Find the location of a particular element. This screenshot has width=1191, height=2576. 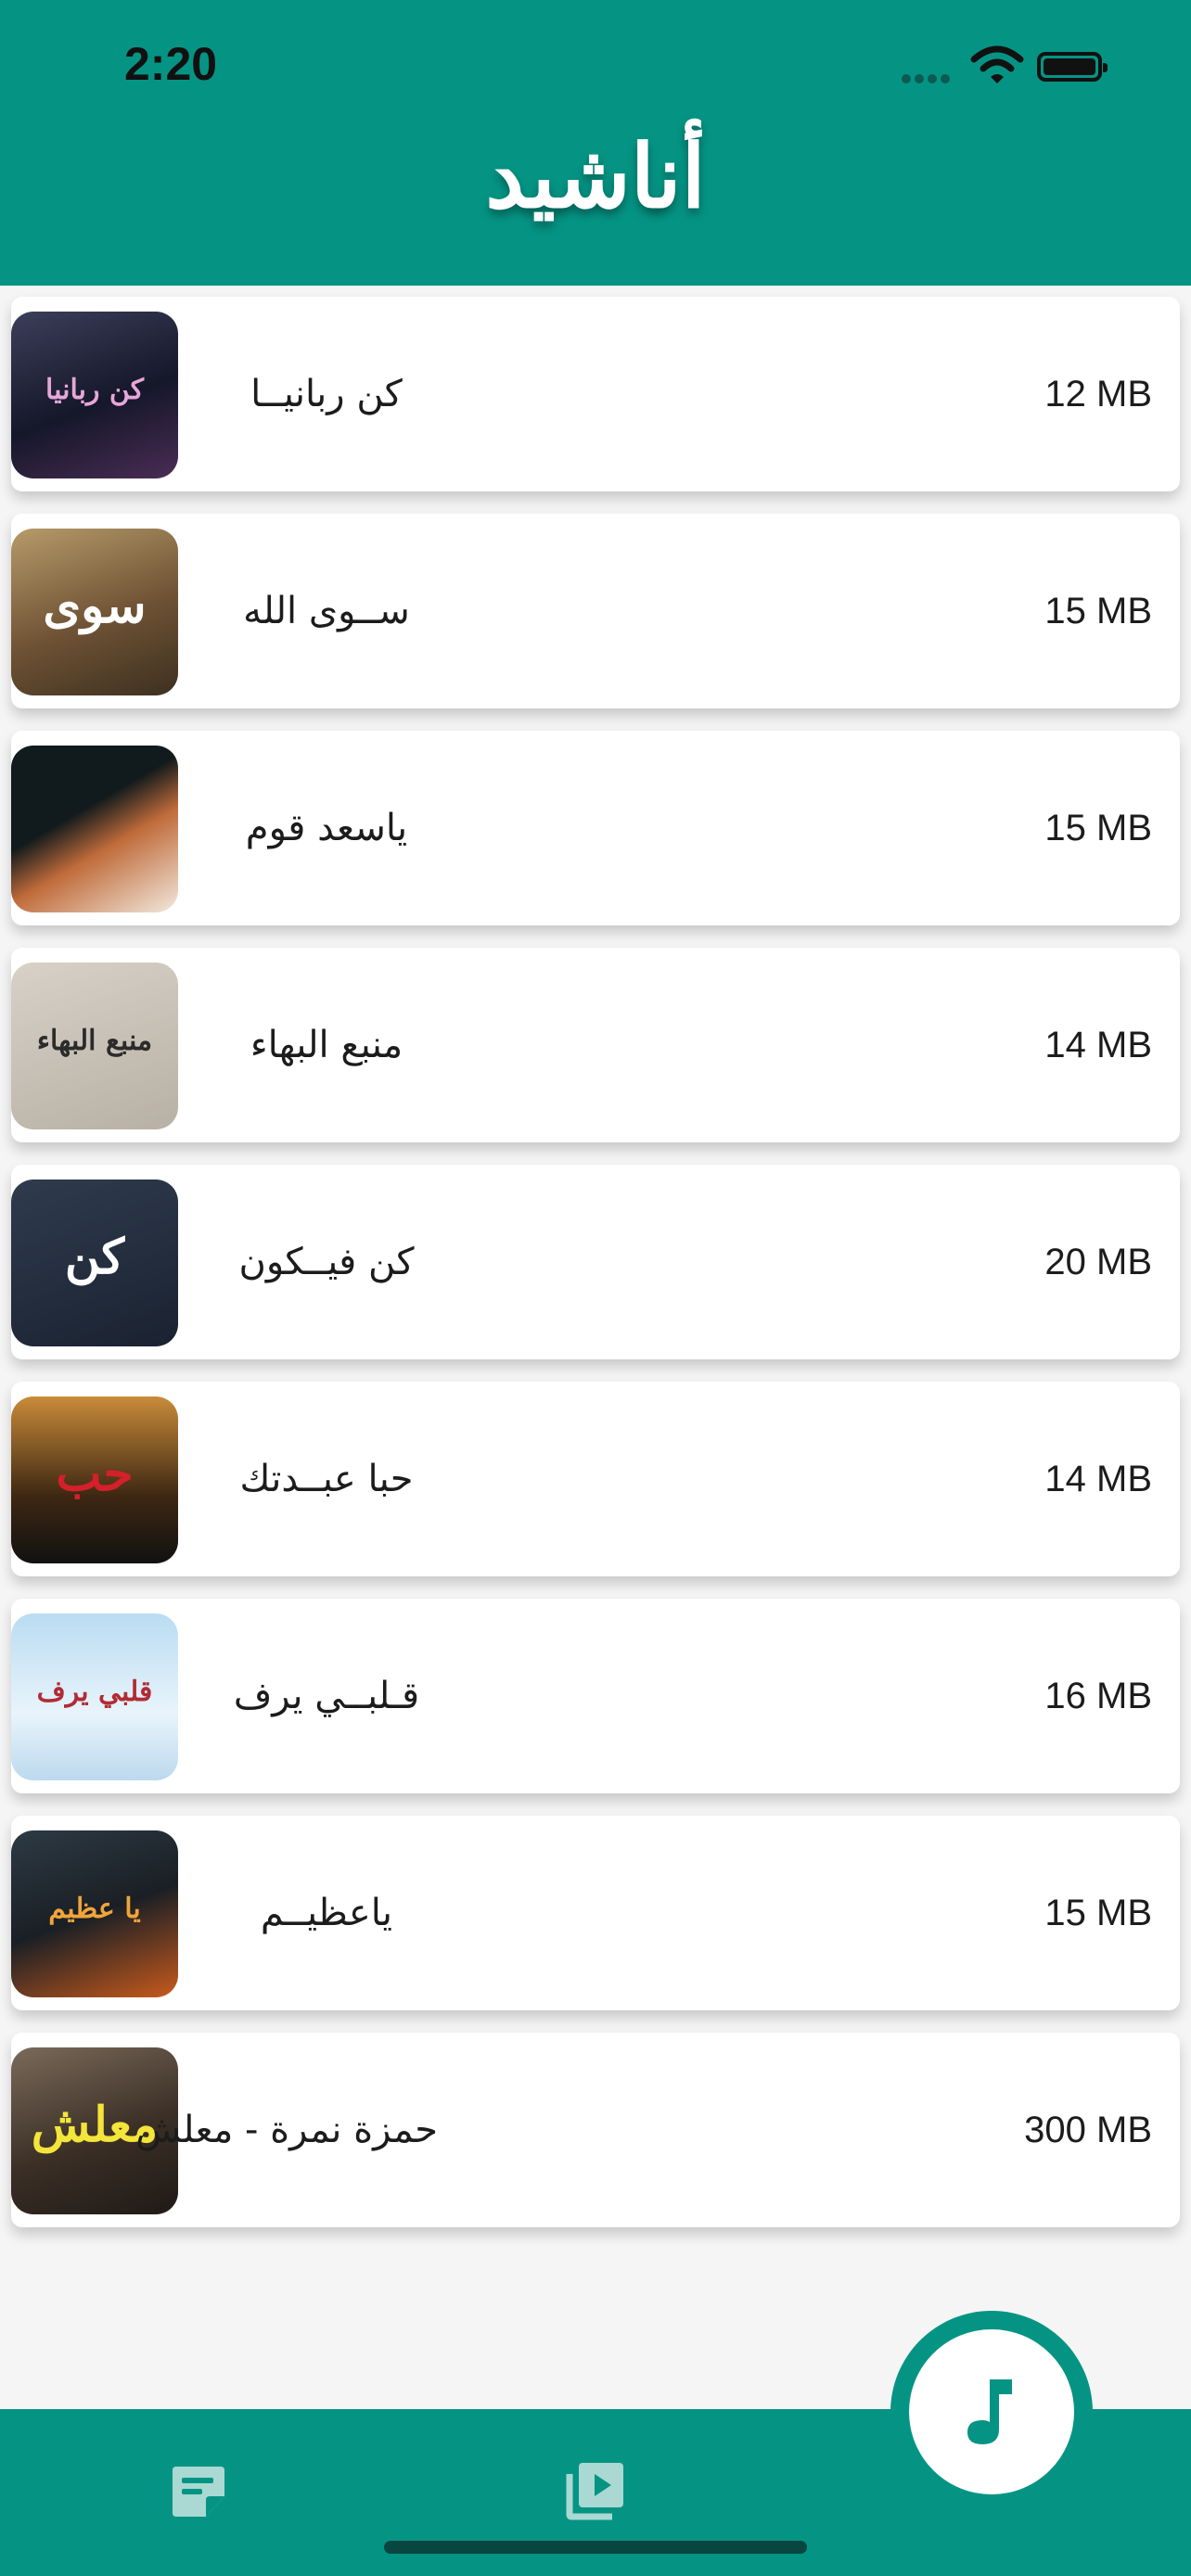

track-title: كن ربانيــا is located at coordinates (326, 394).